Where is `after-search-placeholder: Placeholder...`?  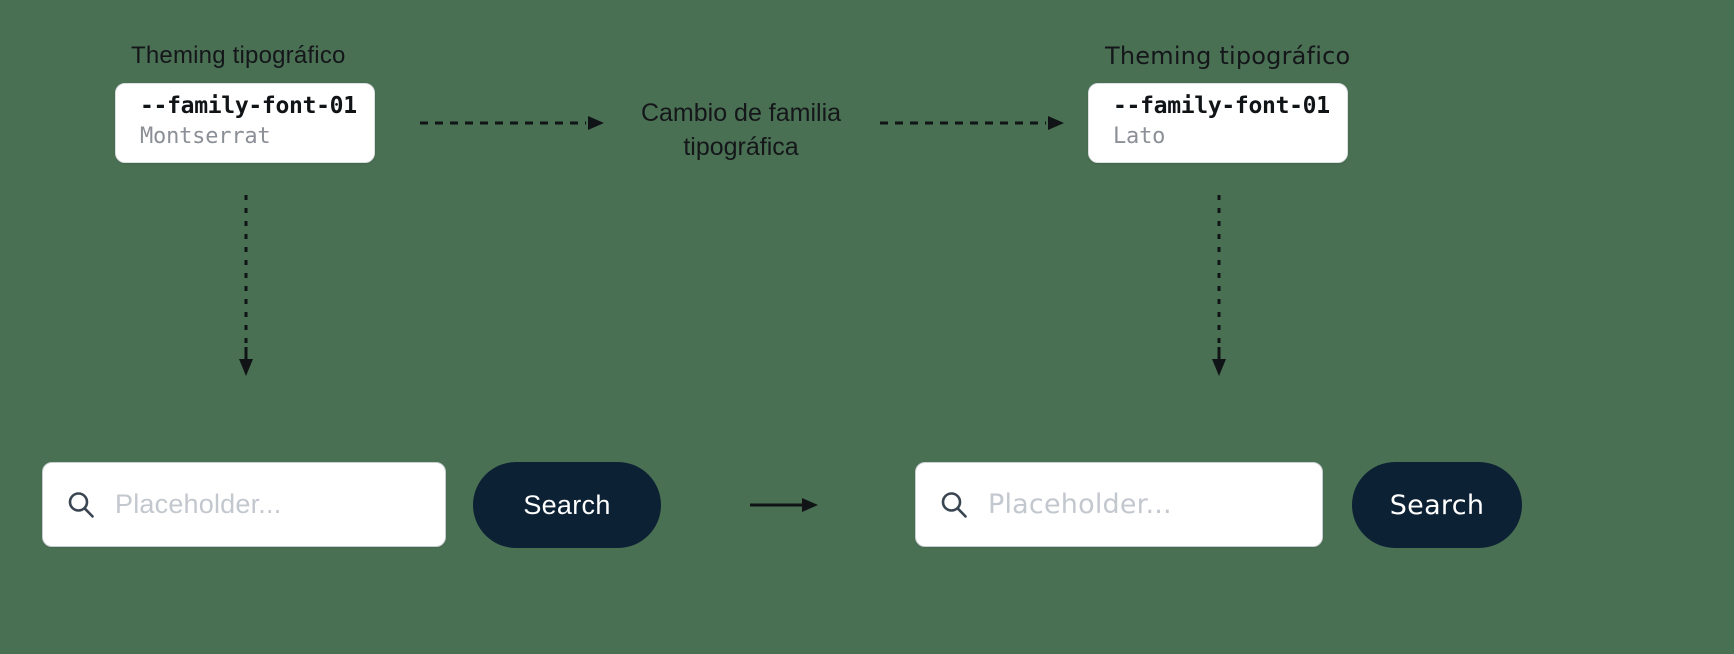 after-search-placeholder: Placeholder... is located at coordinates (1080, 504).